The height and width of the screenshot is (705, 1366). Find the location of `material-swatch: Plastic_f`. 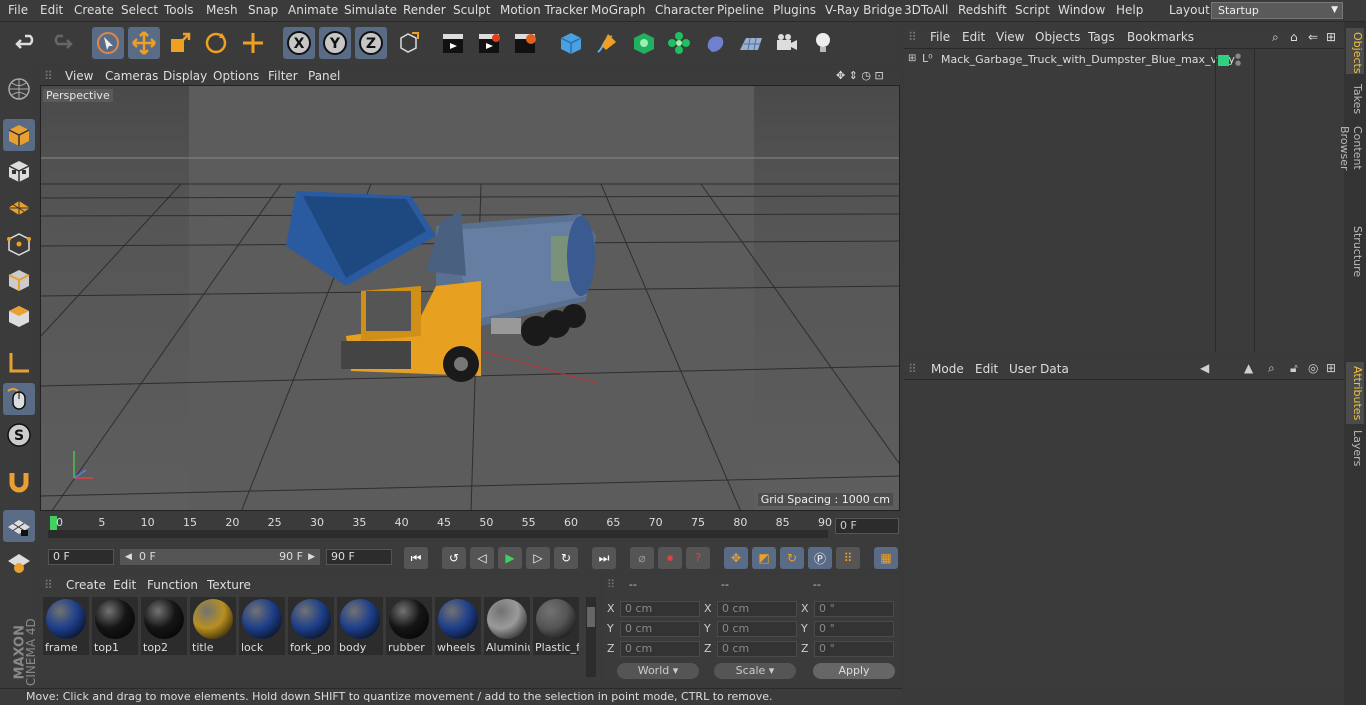

material-swatch: Plastic_f is located at coordinates (556, 626).